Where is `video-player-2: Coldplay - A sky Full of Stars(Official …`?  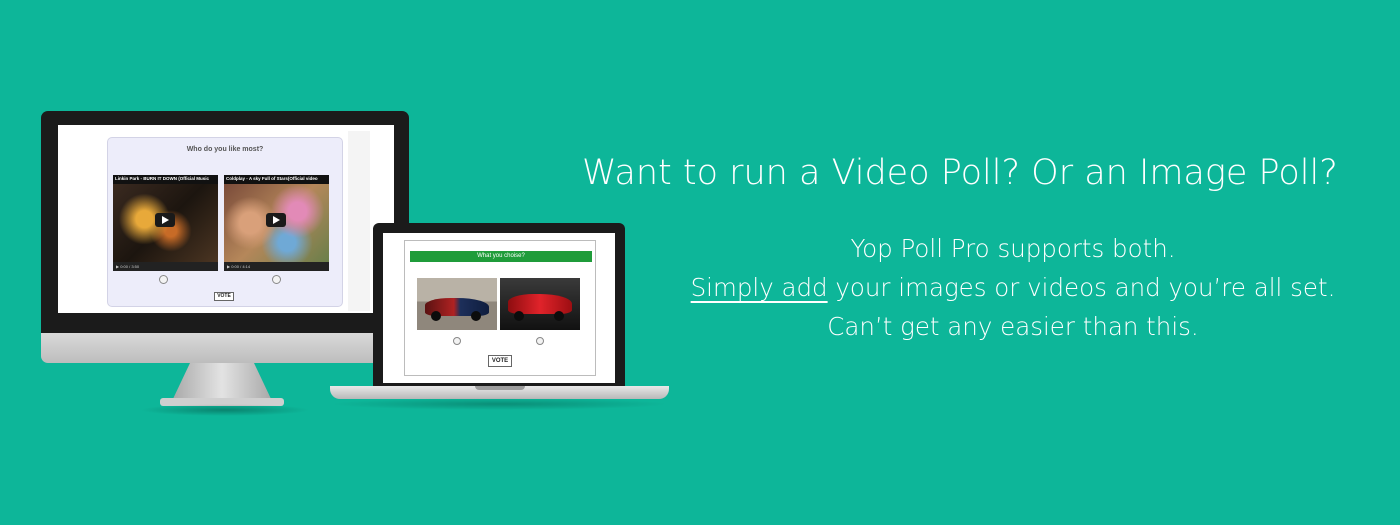
video-player-2: Coldplay - A sky Full of Stars(Official … is located at coordinates (276, 223).